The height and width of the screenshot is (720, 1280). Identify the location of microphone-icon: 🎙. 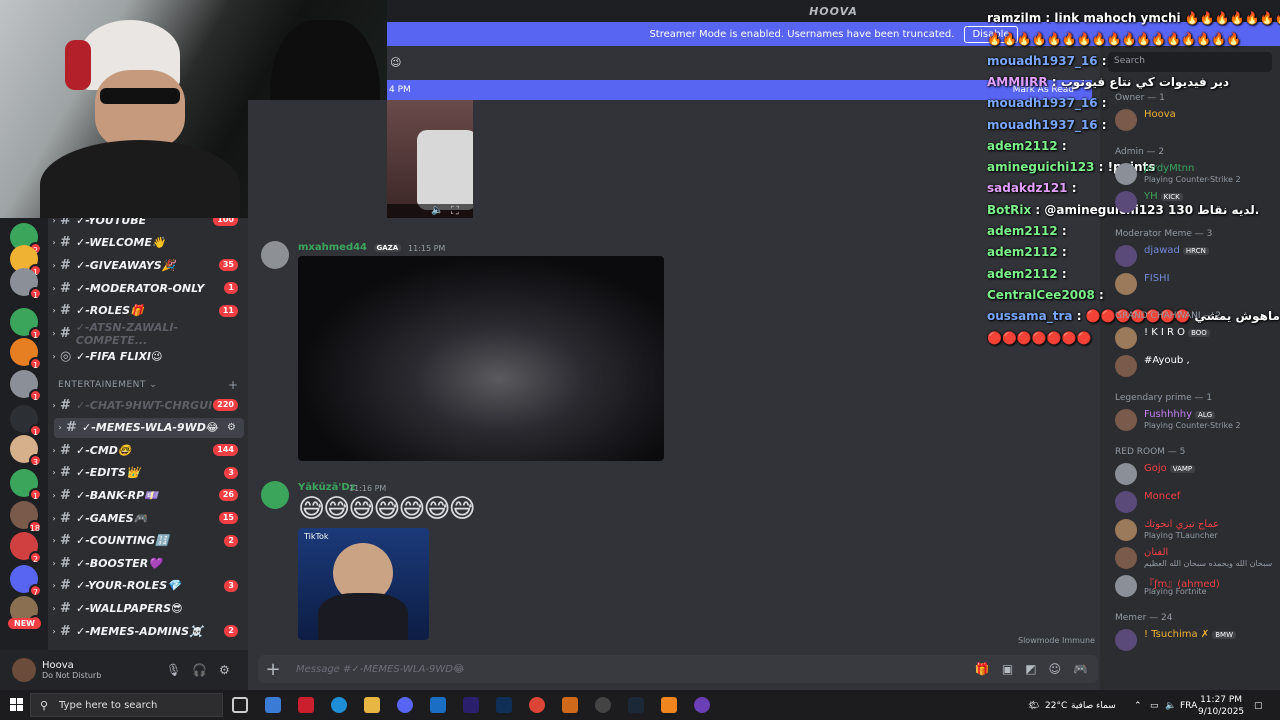
(173, 670).